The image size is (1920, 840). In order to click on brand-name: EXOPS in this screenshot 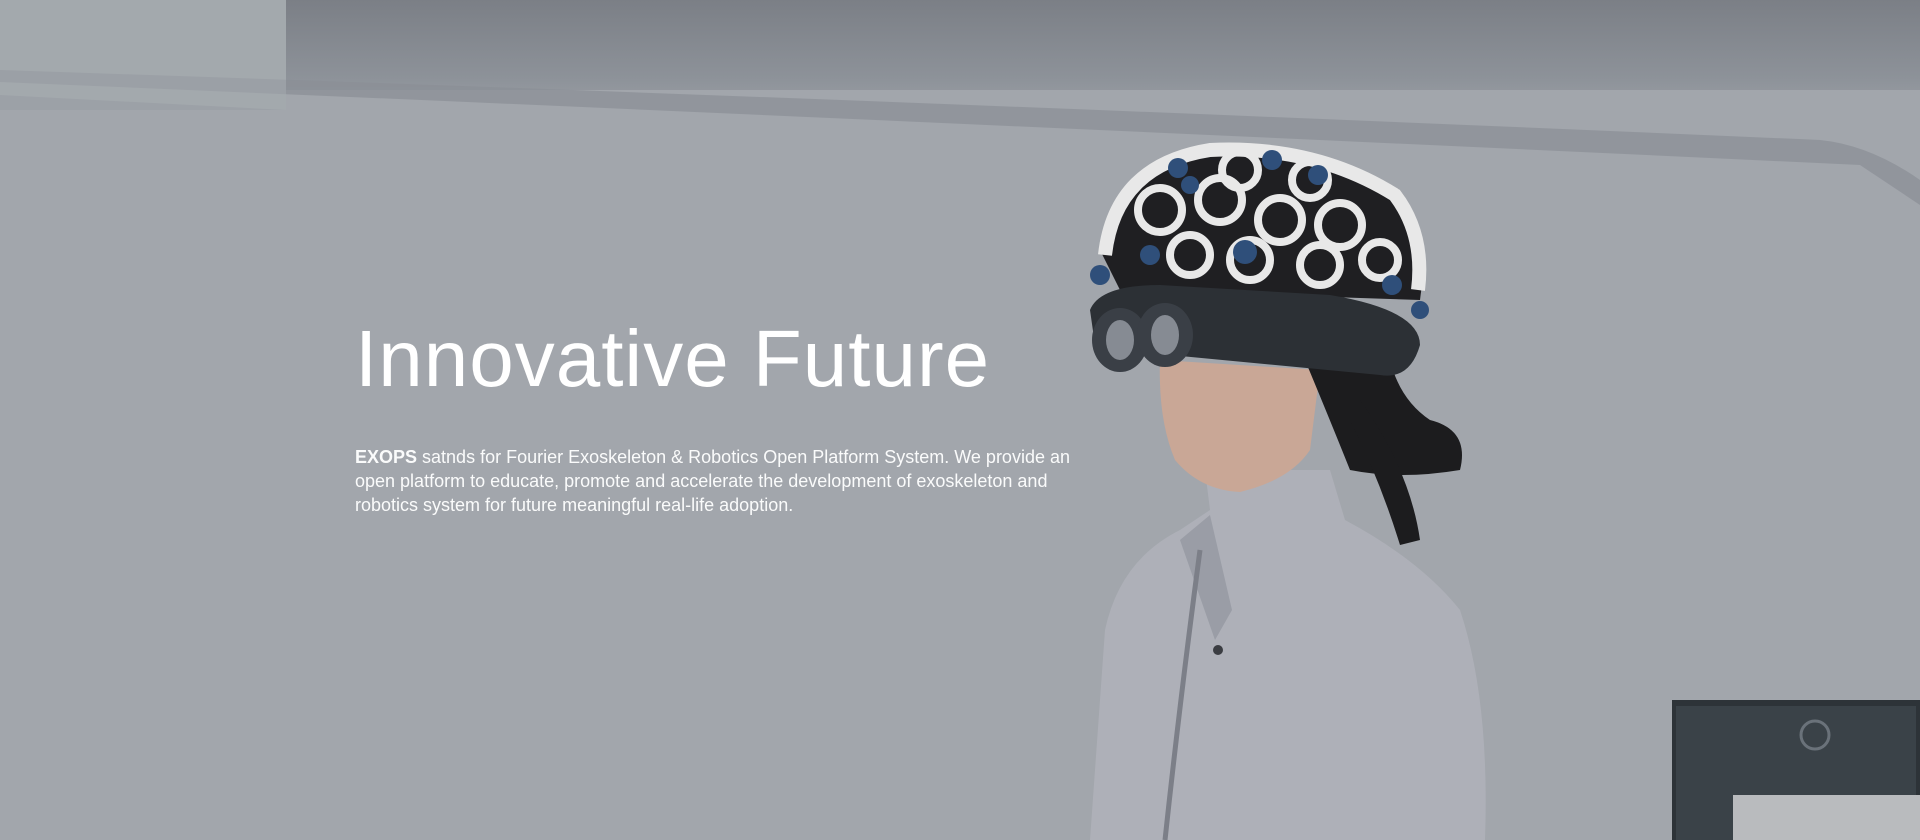, I will do `click(386, 457)`.